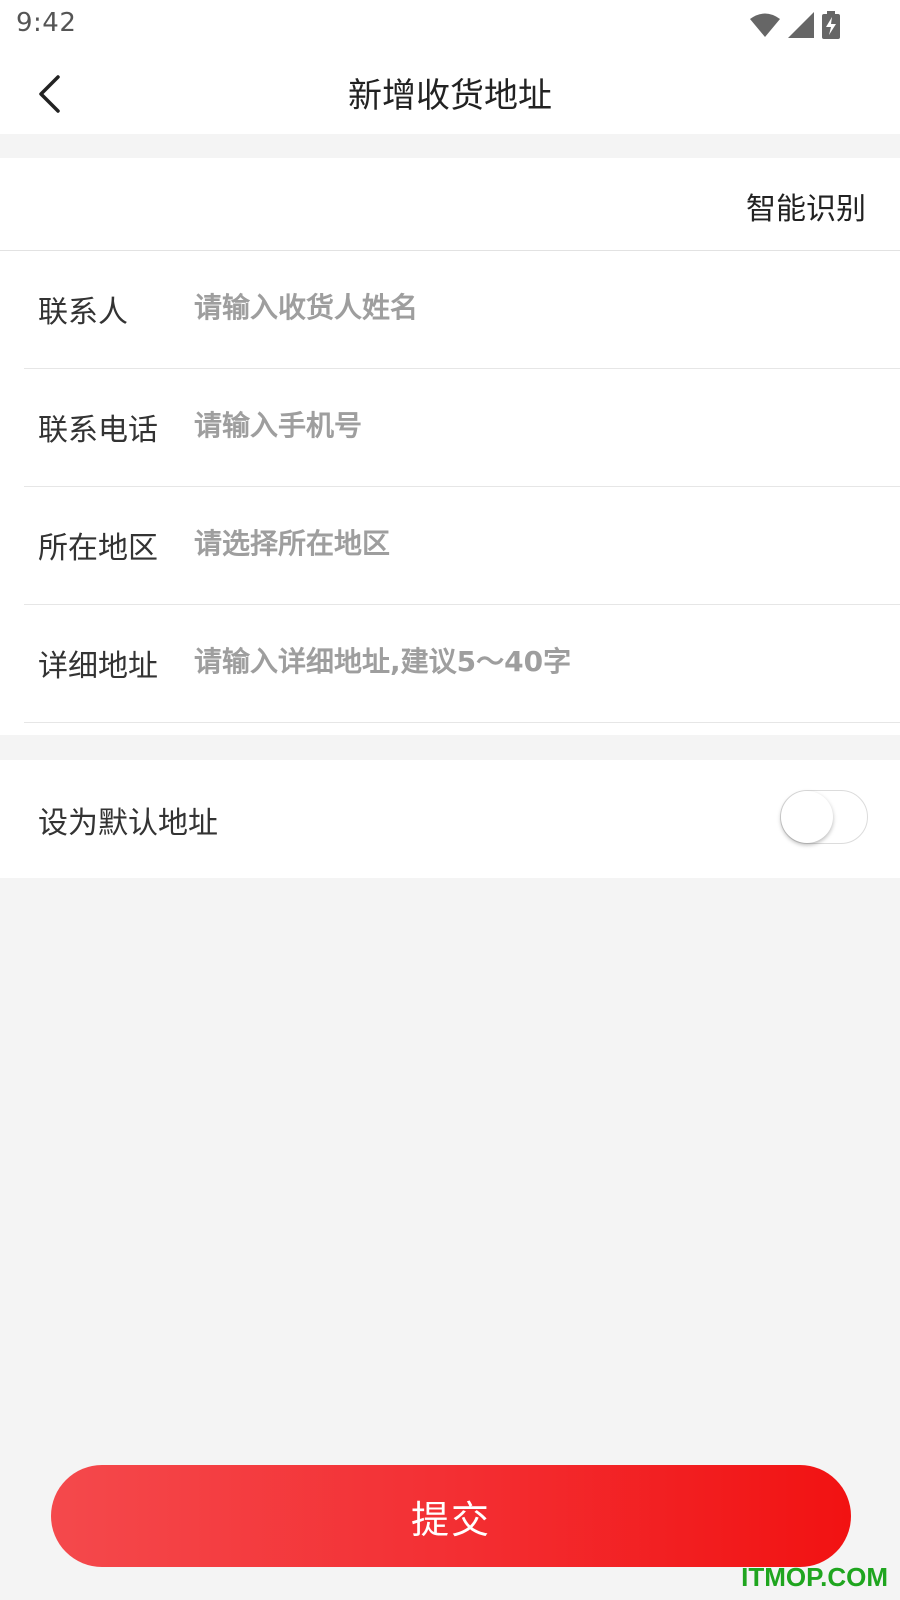  I want to click on default-address-label: 设为默认地址, so click(128, 823).